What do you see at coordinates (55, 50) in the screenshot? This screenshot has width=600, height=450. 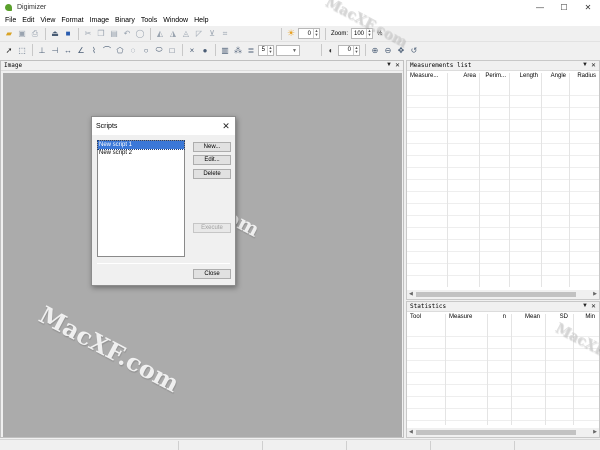 I see `line-tool-icon: ⊣` at bounding box center [55, 50].